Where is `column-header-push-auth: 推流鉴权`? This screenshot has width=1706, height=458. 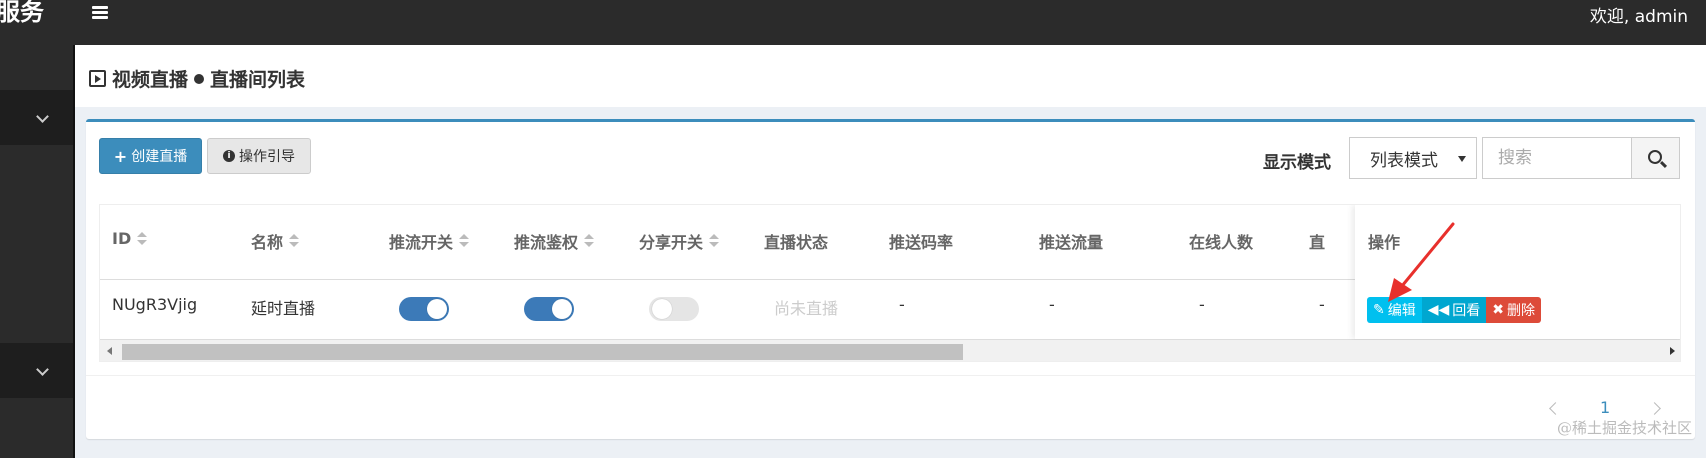 column-header-push-auth: 推流鉴权 is located at coordinates (554, 241).